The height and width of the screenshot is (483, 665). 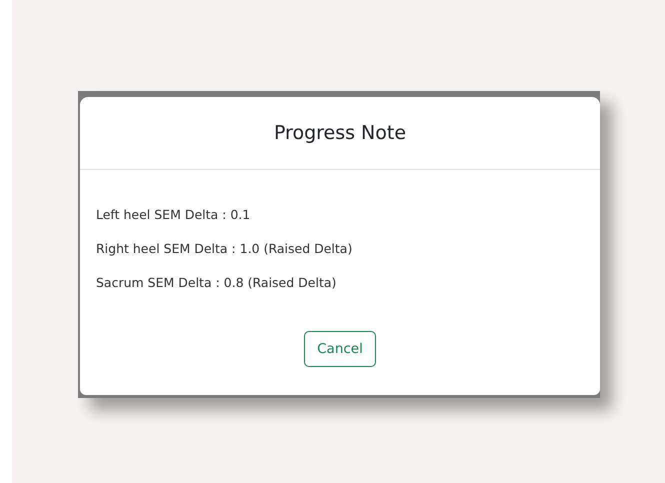 What do you see at coordinates (340, 349) in the screenshot?
I see `cancel-button: Cancel` at bounding box center [340, 349].